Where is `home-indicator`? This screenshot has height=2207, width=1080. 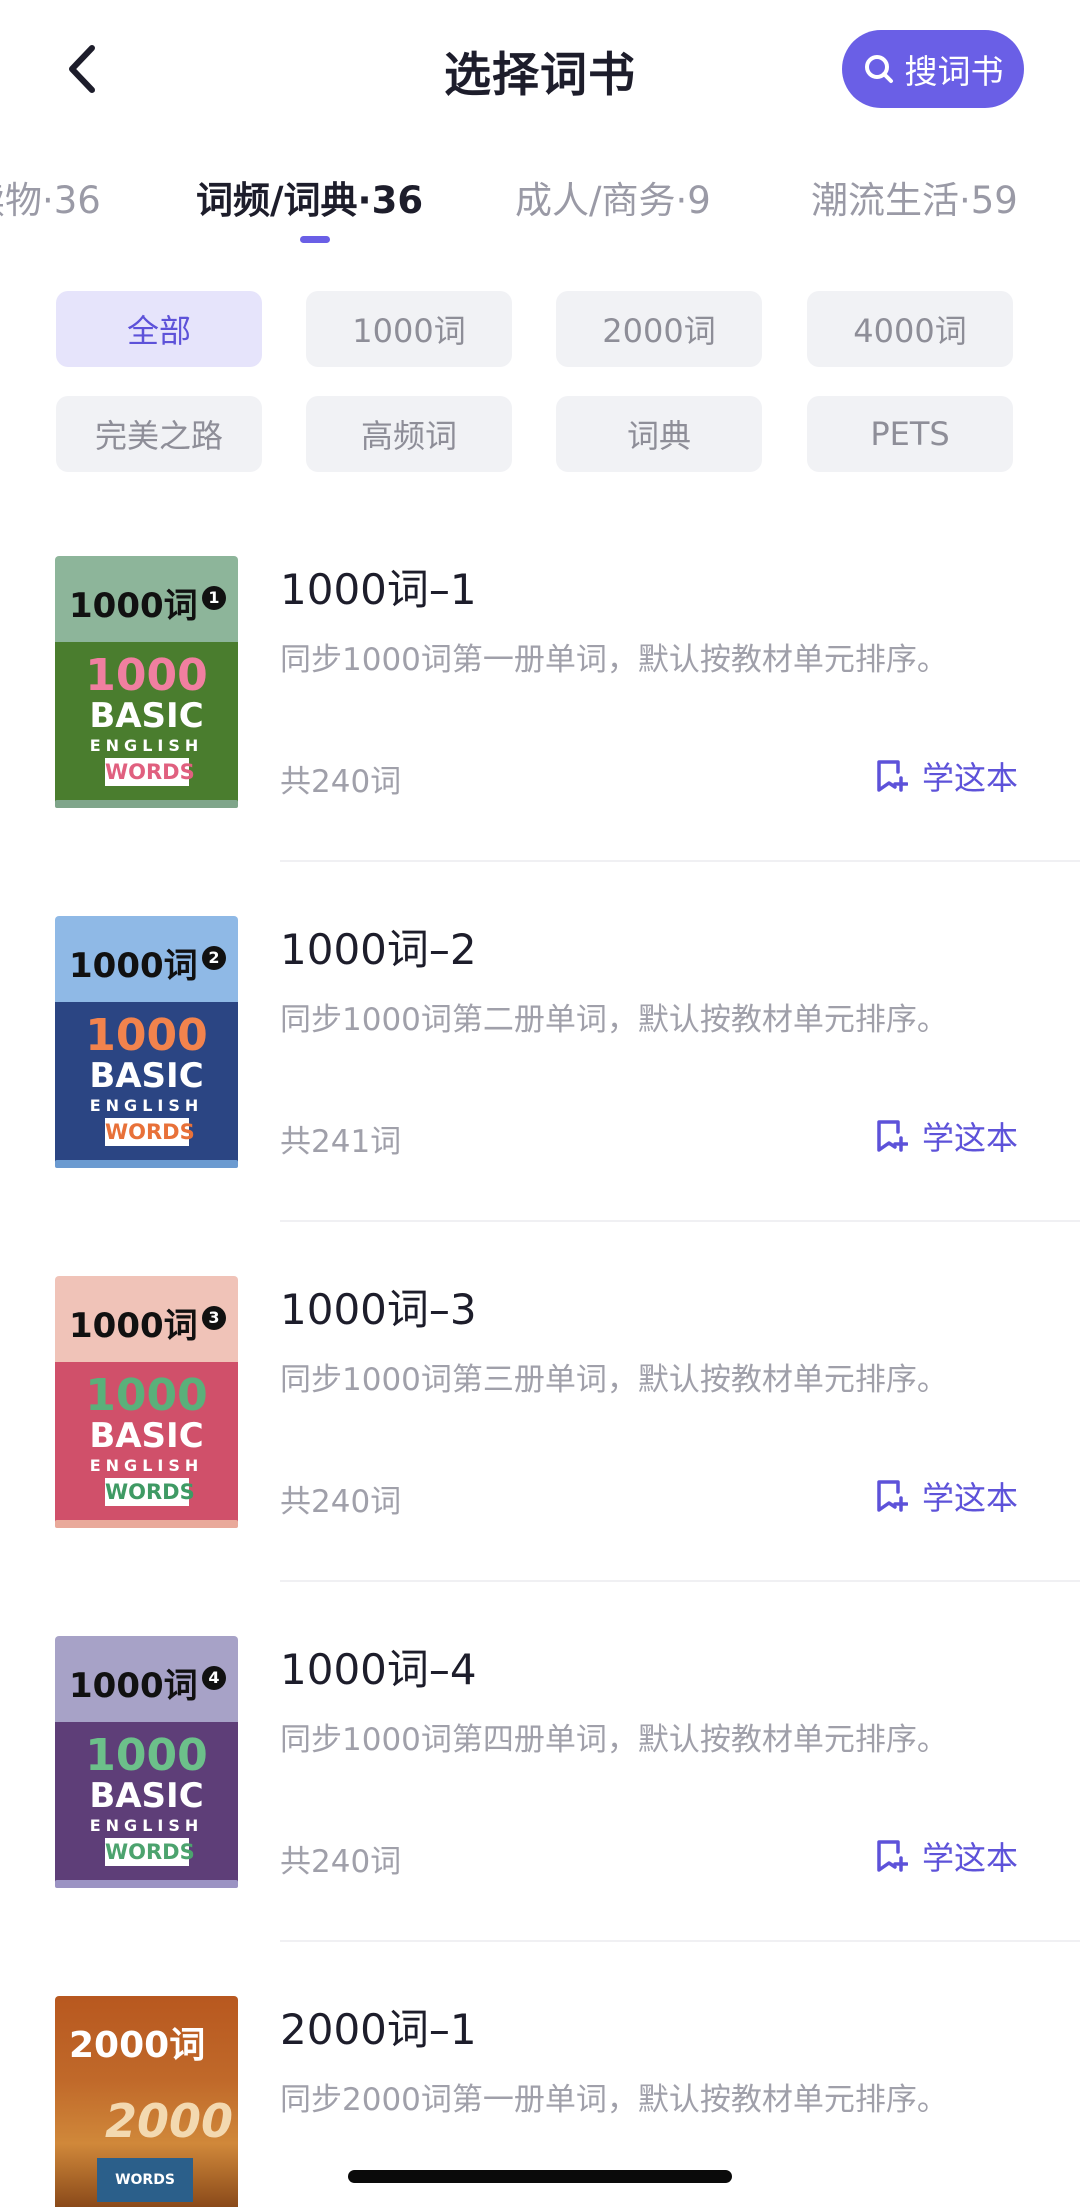
home-indicator is located at coordinates (540, 2176).